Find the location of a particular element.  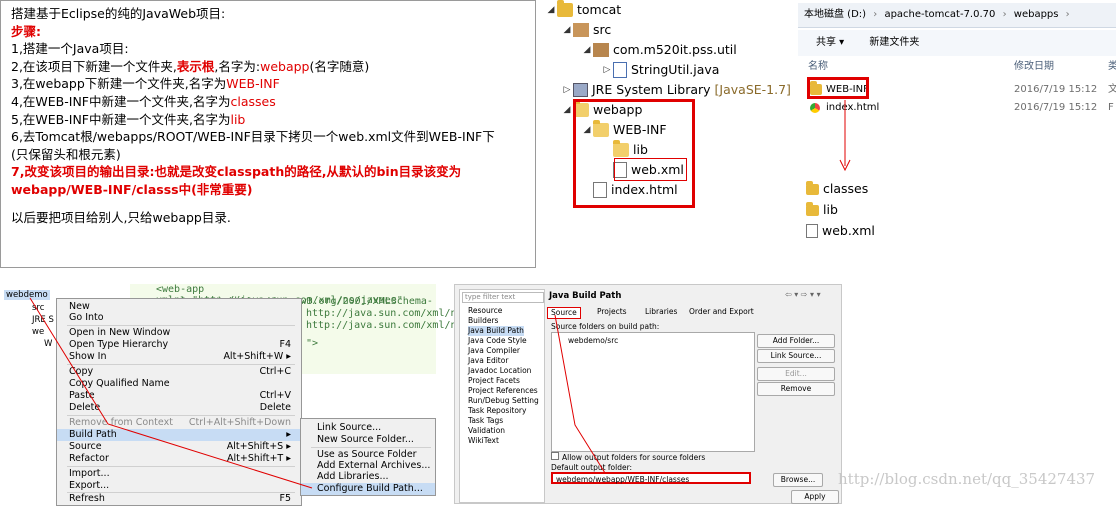

breadcrumb-item: webapps is located at coordinates (1036, 14).